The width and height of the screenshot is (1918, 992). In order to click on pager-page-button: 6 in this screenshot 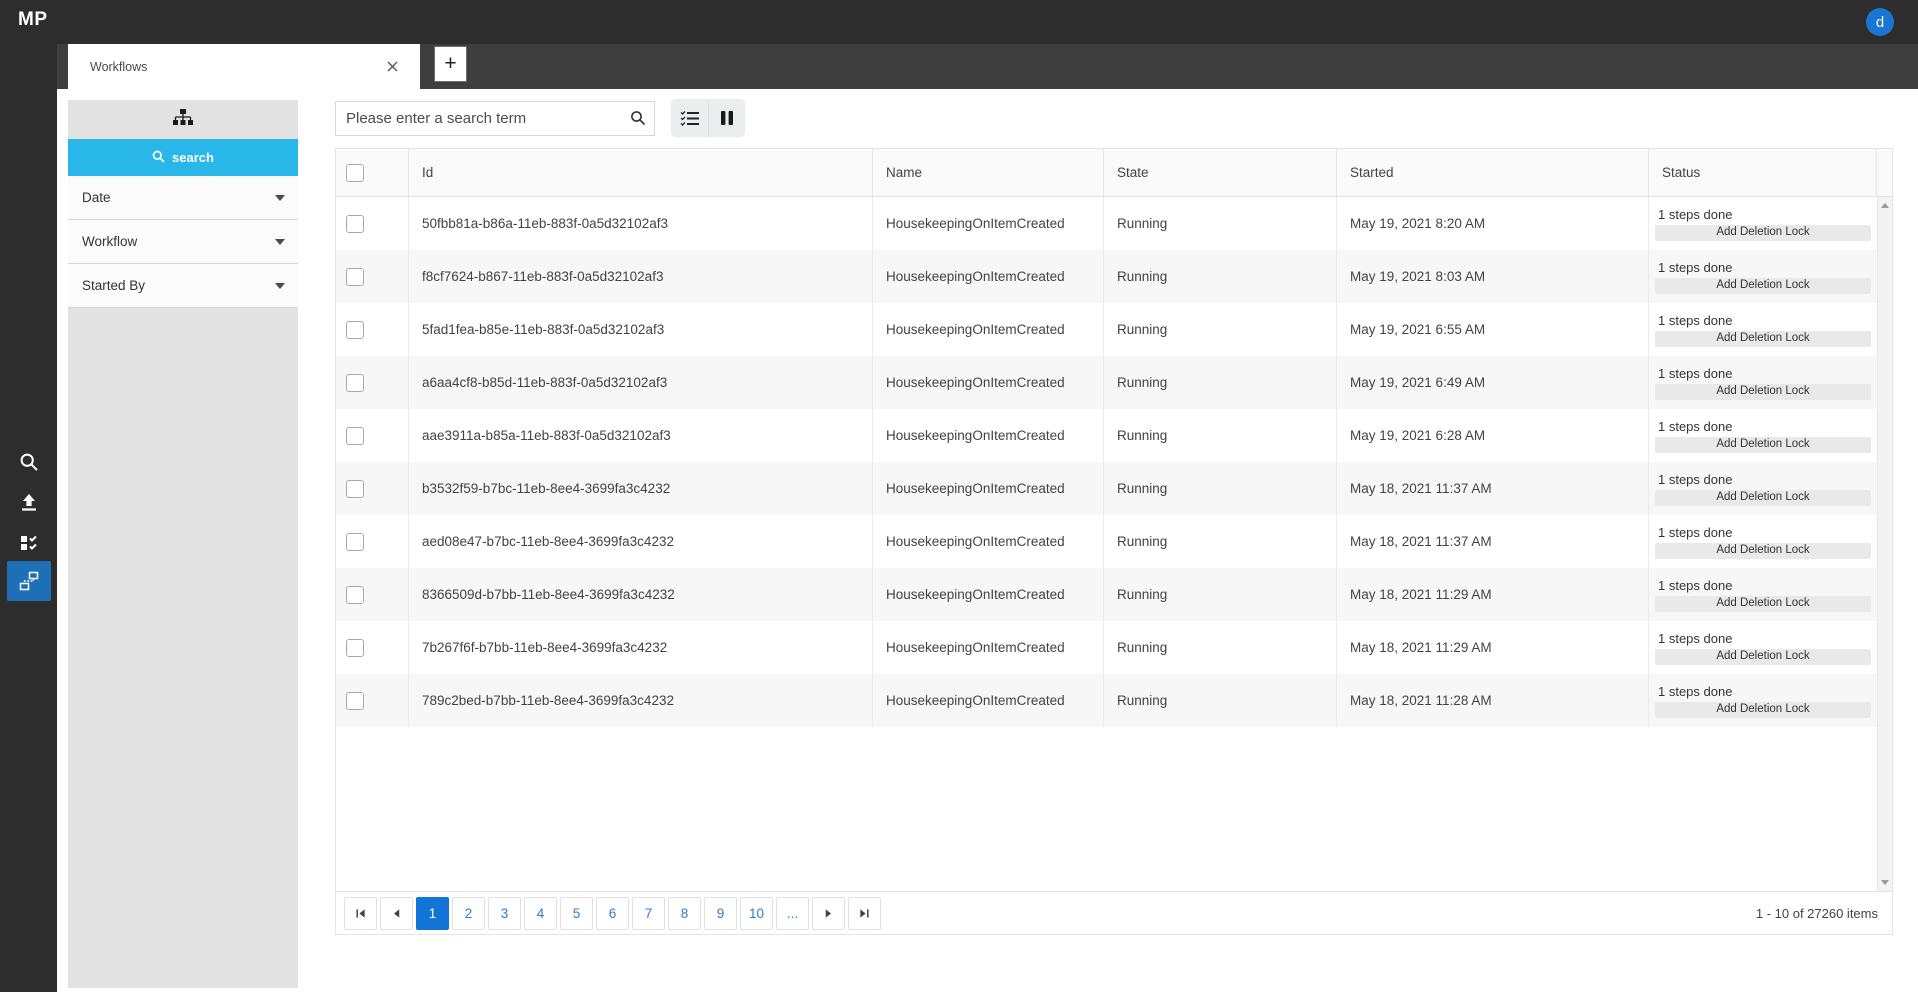, I will do `click(612, 913)`.